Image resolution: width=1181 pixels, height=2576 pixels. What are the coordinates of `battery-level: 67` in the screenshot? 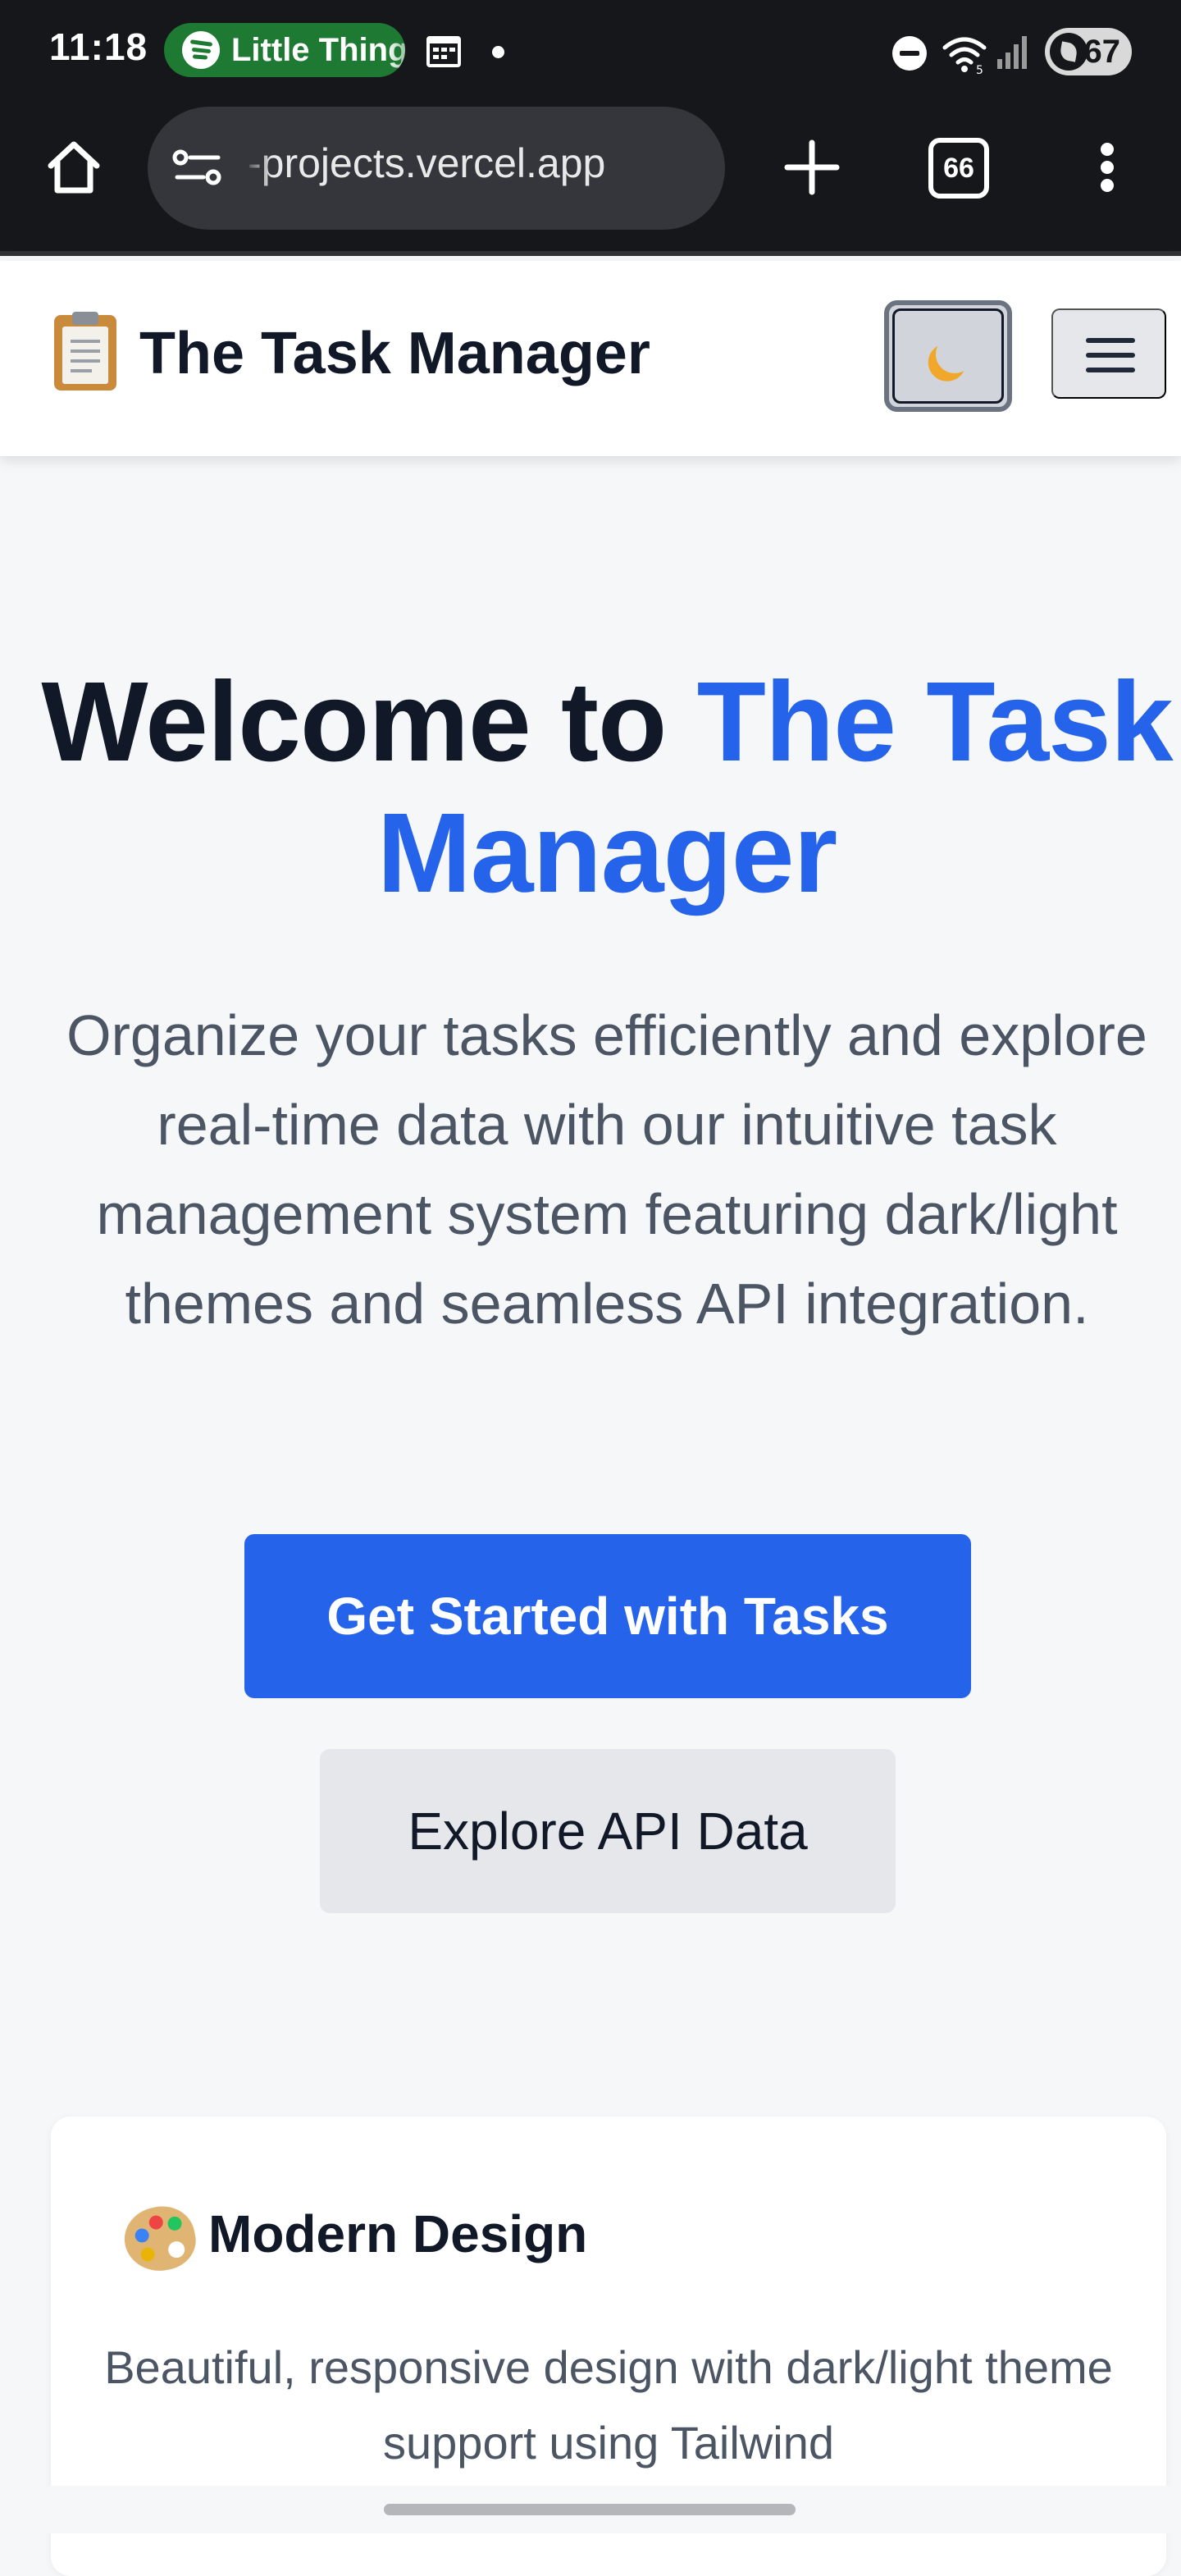 It's located at (1102, 52).